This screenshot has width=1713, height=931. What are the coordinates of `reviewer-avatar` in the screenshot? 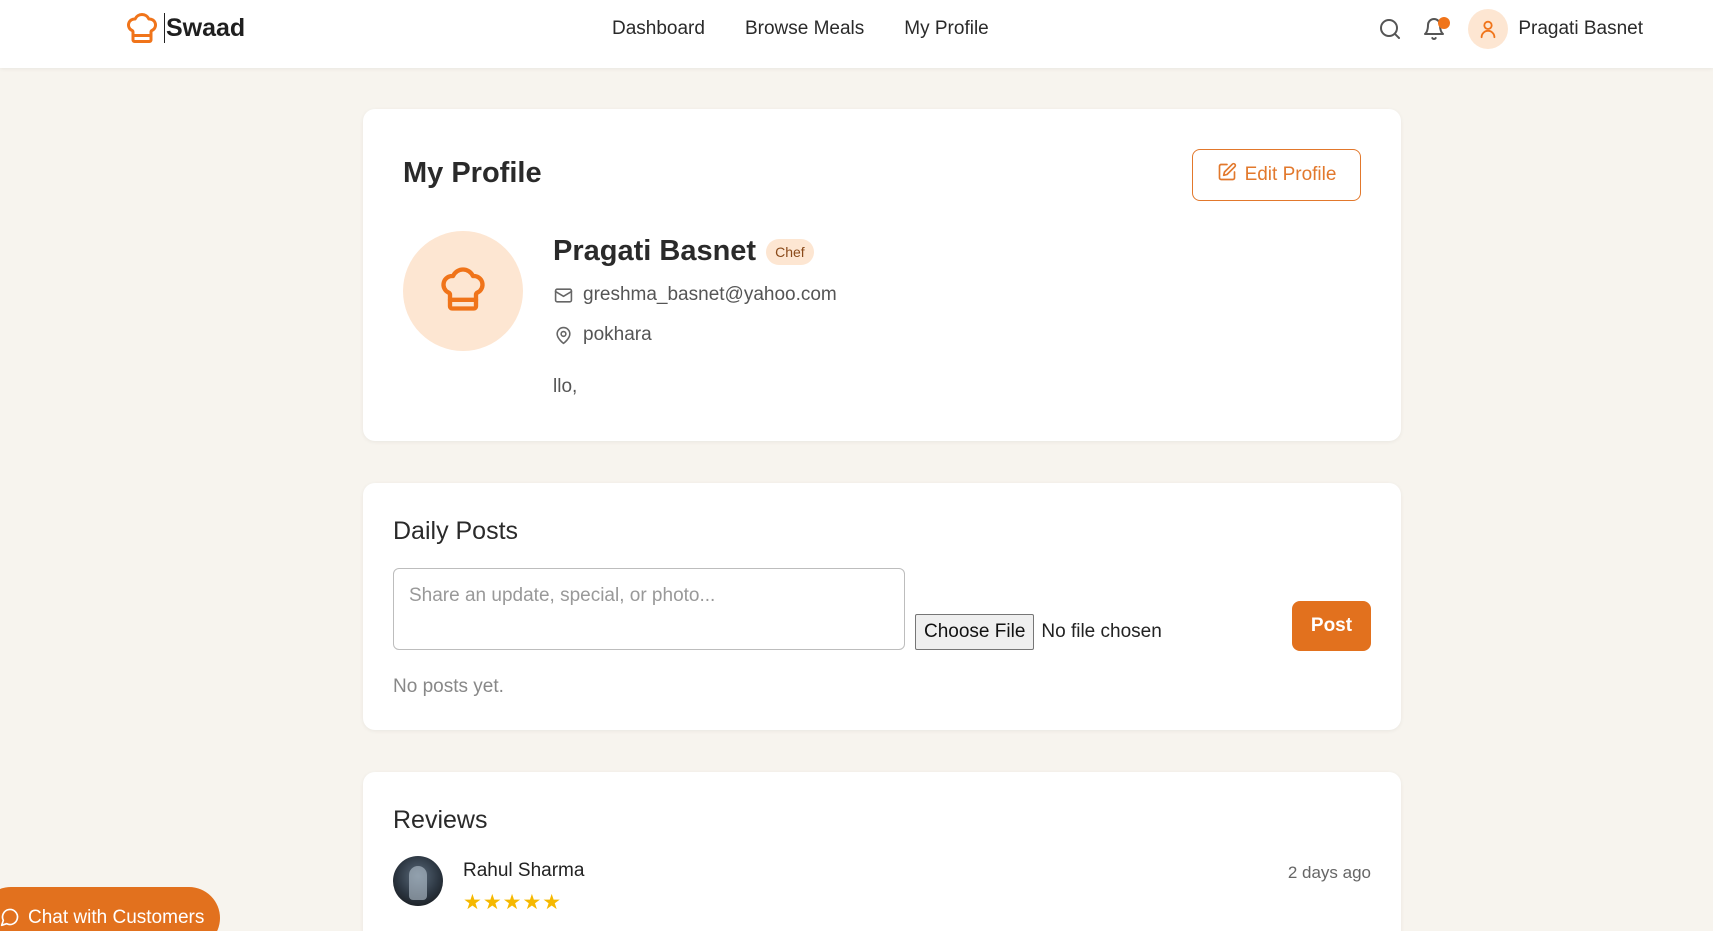 It's located at (418, 881).